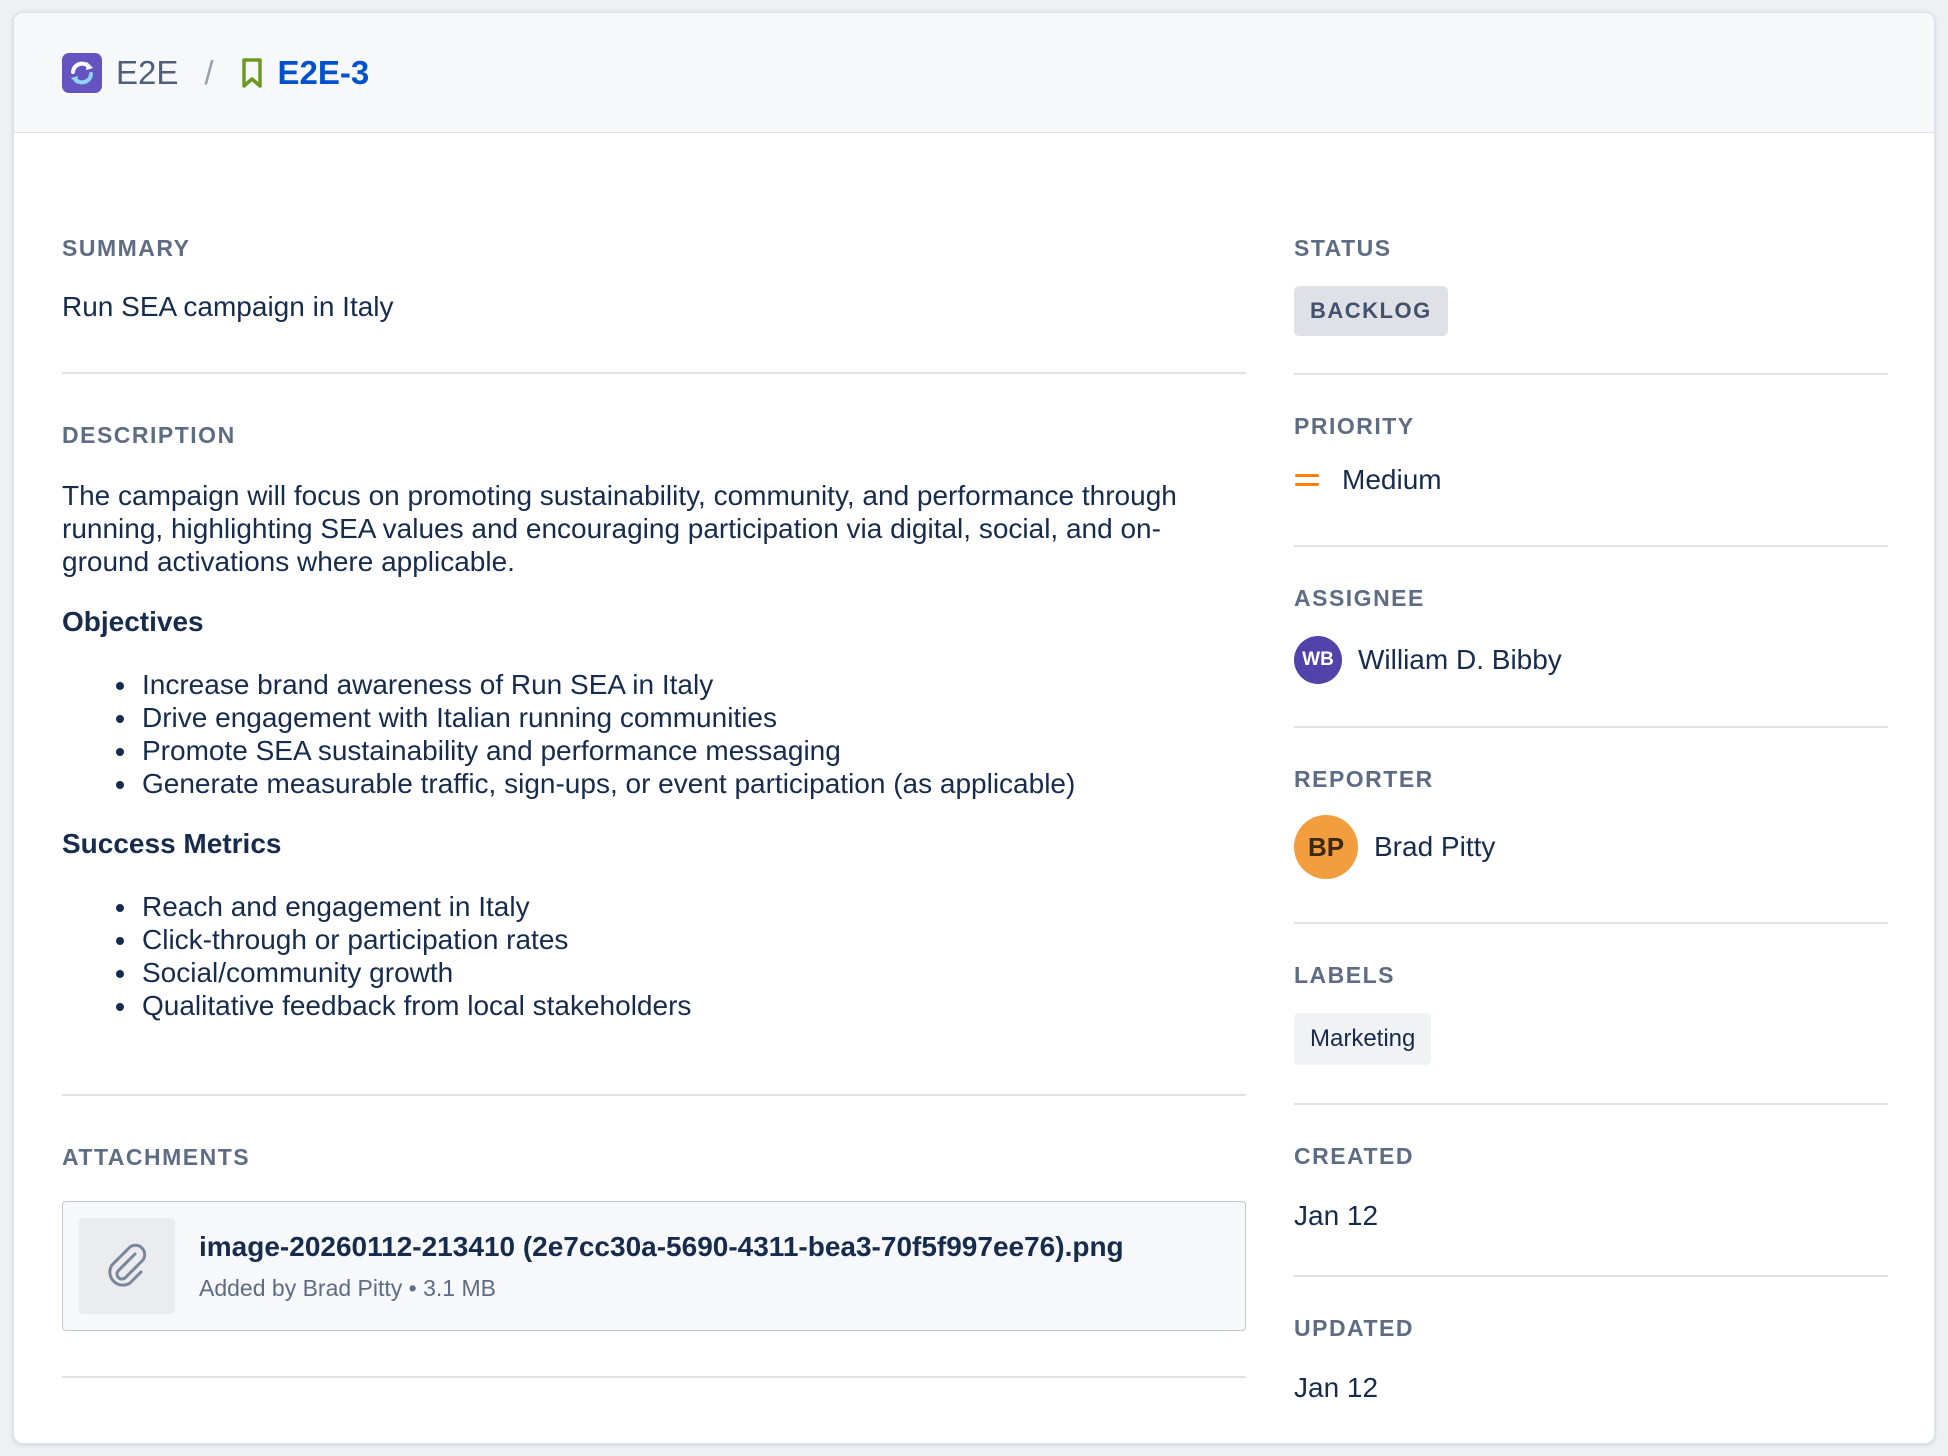  Describe the element at coordinates (82, 72) in the screenshot. I see `project-sync-icon` at that location.